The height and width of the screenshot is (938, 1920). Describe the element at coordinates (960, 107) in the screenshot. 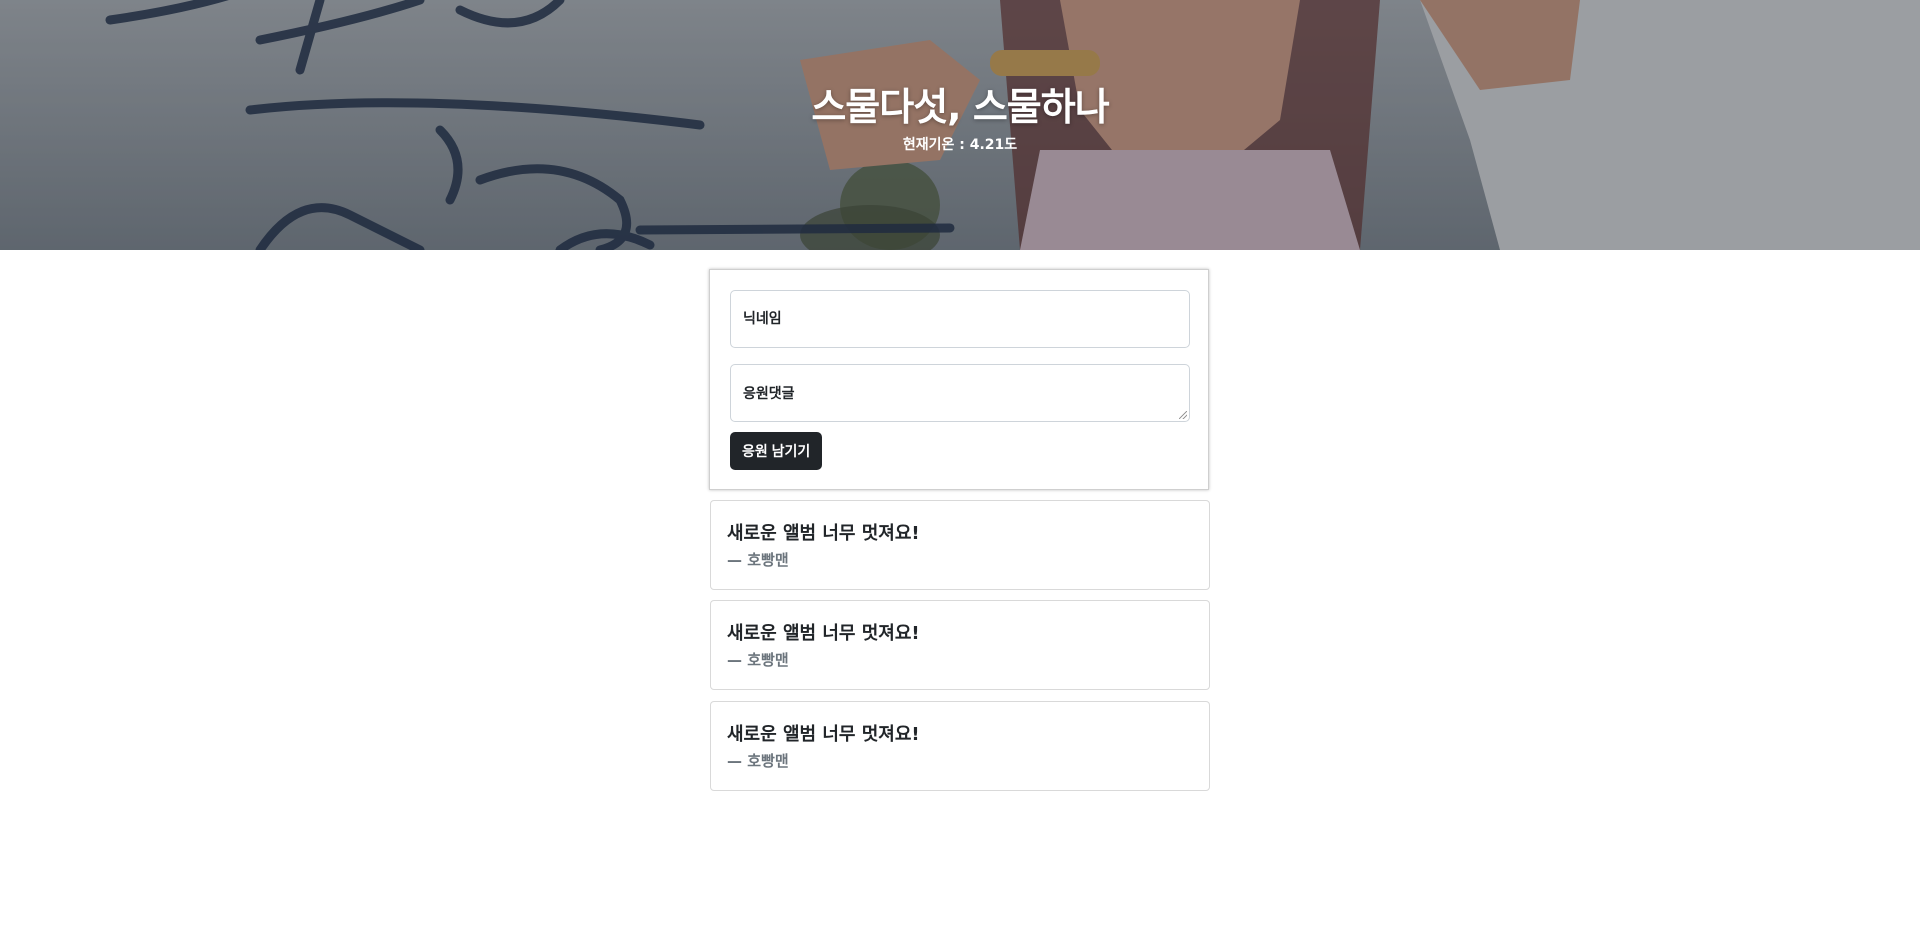

I see `page-title: 스물다섯, 스물하나` at that location.